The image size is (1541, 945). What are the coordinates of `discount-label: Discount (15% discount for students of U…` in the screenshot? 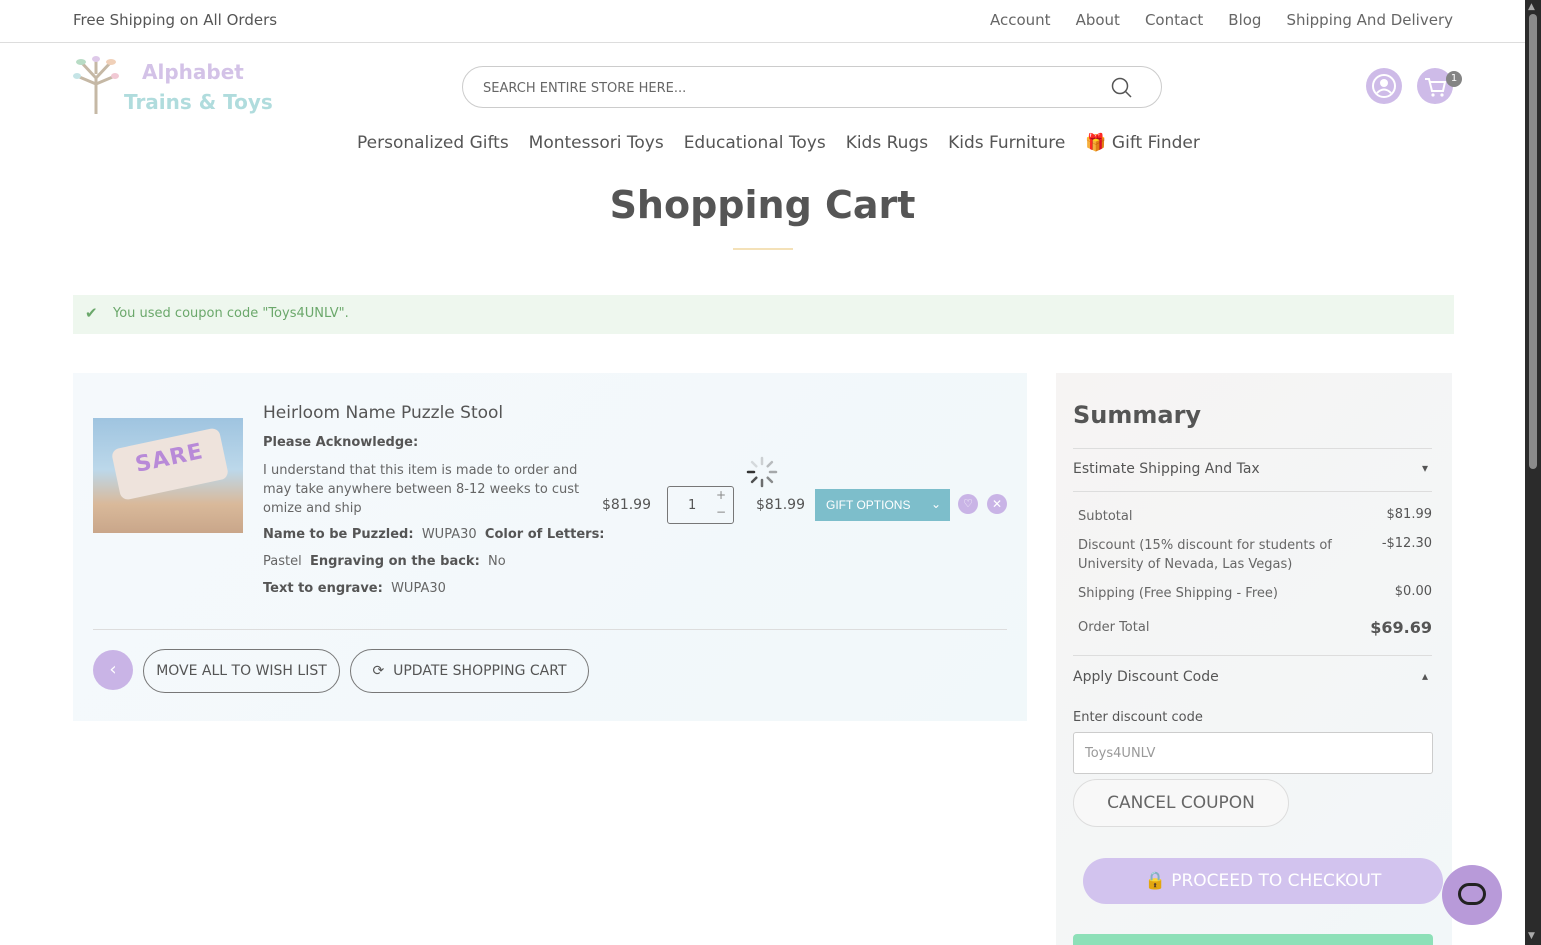 It's located at (1205, 555).